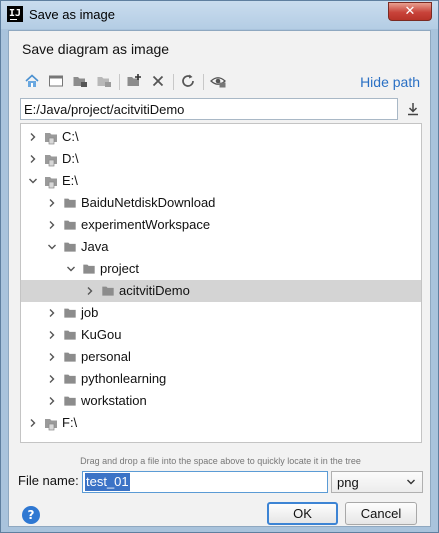 This screenshot has height=533, width=439. What do you see at coordinates (209, 109) in the screenshot?
I see `path-input` at bounding box center [209, 109].